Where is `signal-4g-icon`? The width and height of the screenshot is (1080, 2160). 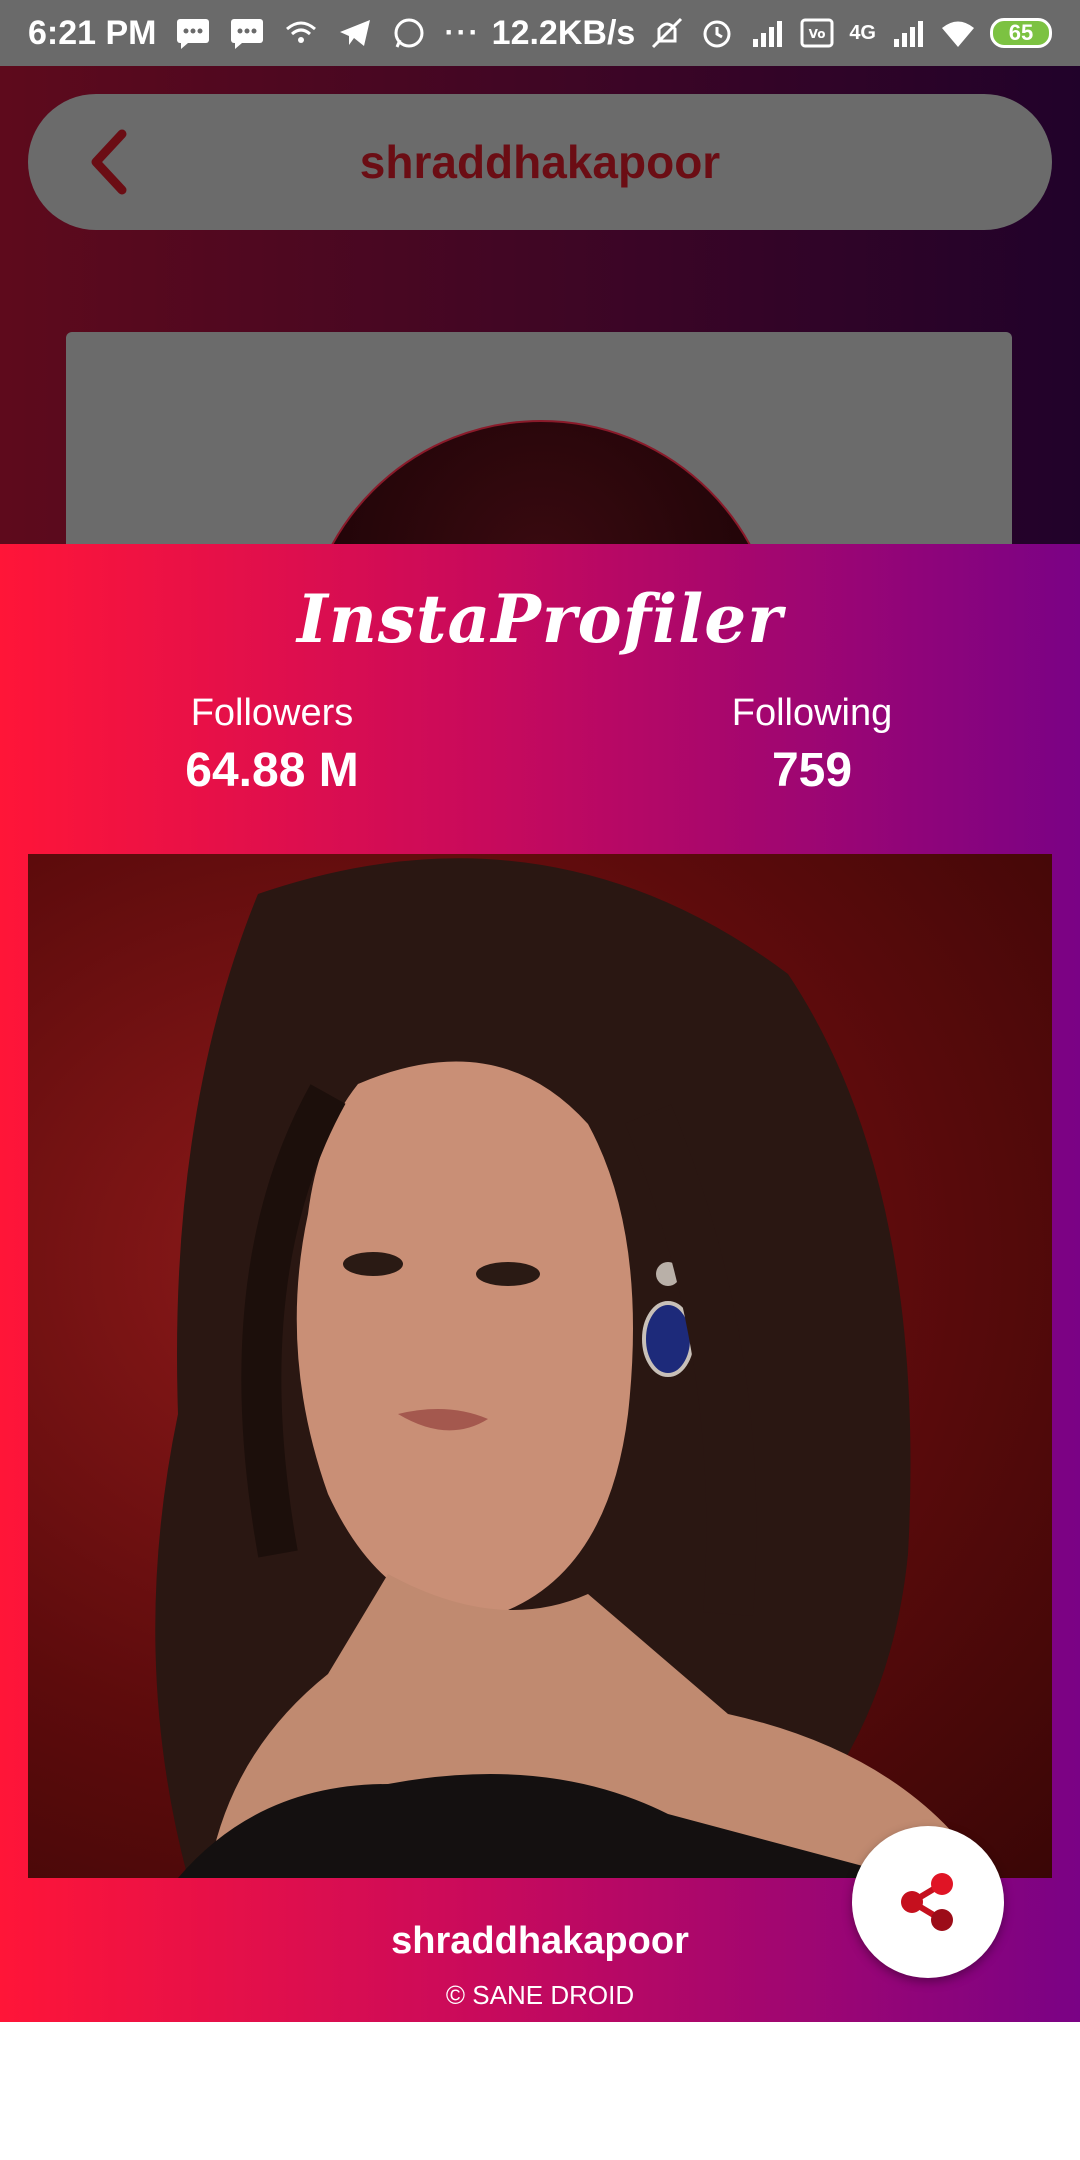 signal-4g-icon is located at coordinates (908, 34).